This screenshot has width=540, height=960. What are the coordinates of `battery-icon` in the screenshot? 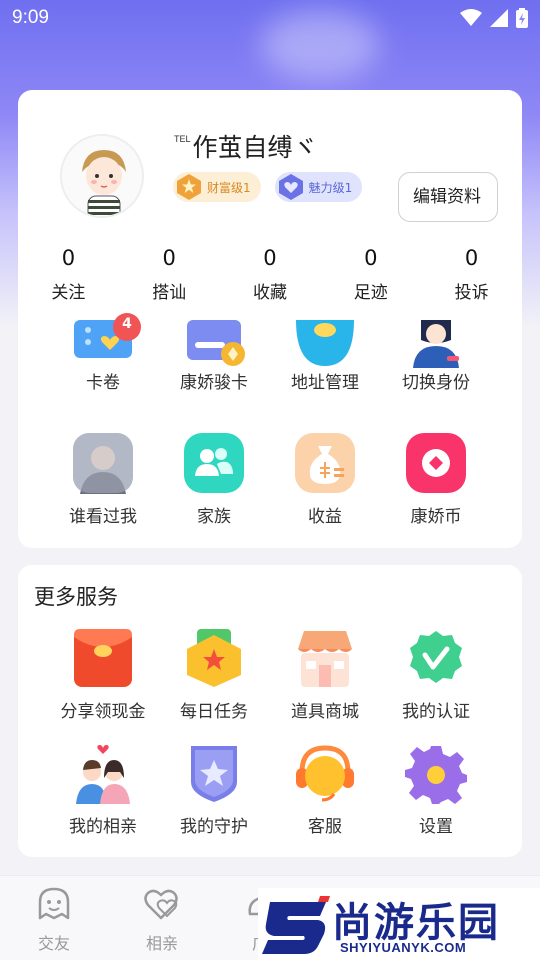 It's located at (522, 18).